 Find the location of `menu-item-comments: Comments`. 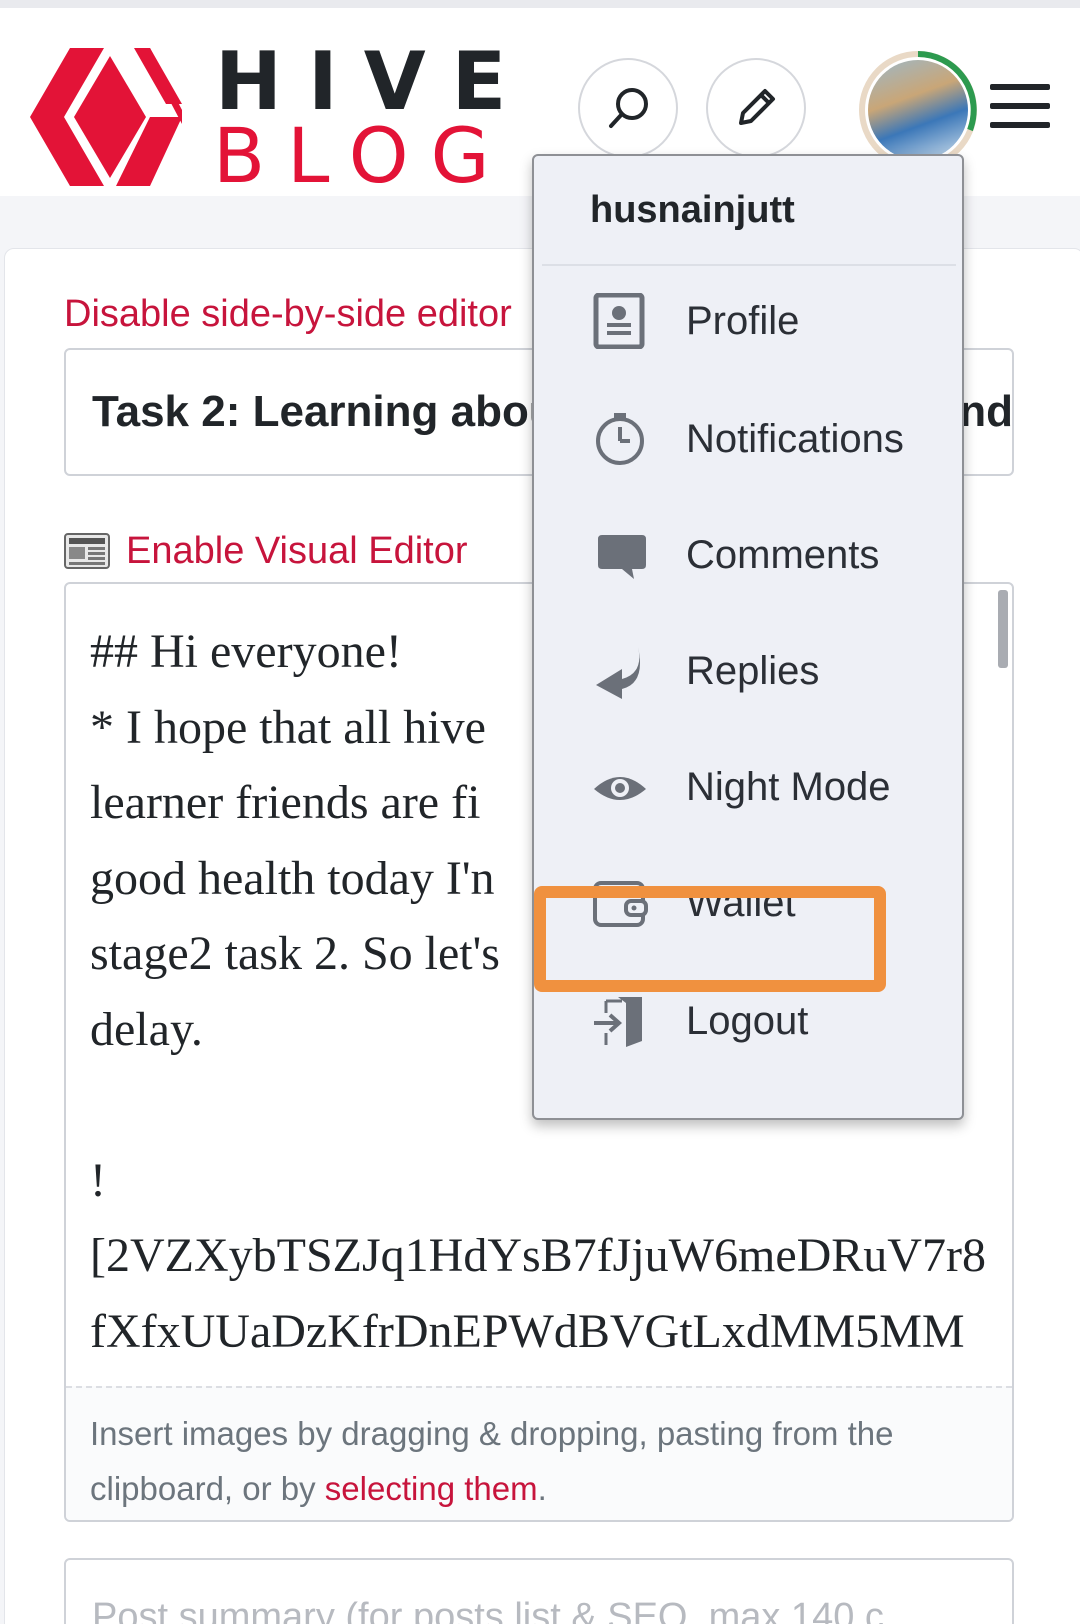

menu-item-comments: Comments is located at coordinates (748, 555).